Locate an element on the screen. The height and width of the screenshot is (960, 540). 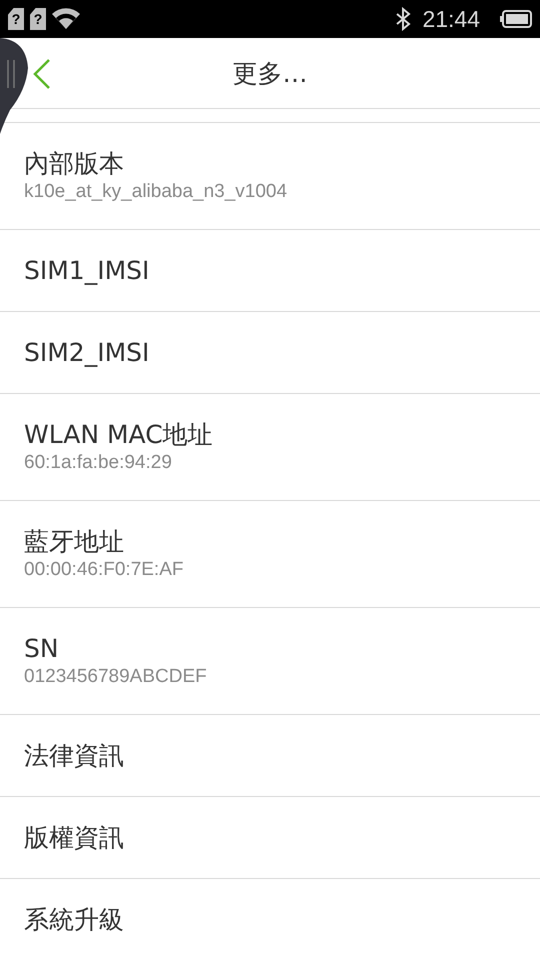
row-title: SIM2_IMSI is located at coordinates (87, 352).